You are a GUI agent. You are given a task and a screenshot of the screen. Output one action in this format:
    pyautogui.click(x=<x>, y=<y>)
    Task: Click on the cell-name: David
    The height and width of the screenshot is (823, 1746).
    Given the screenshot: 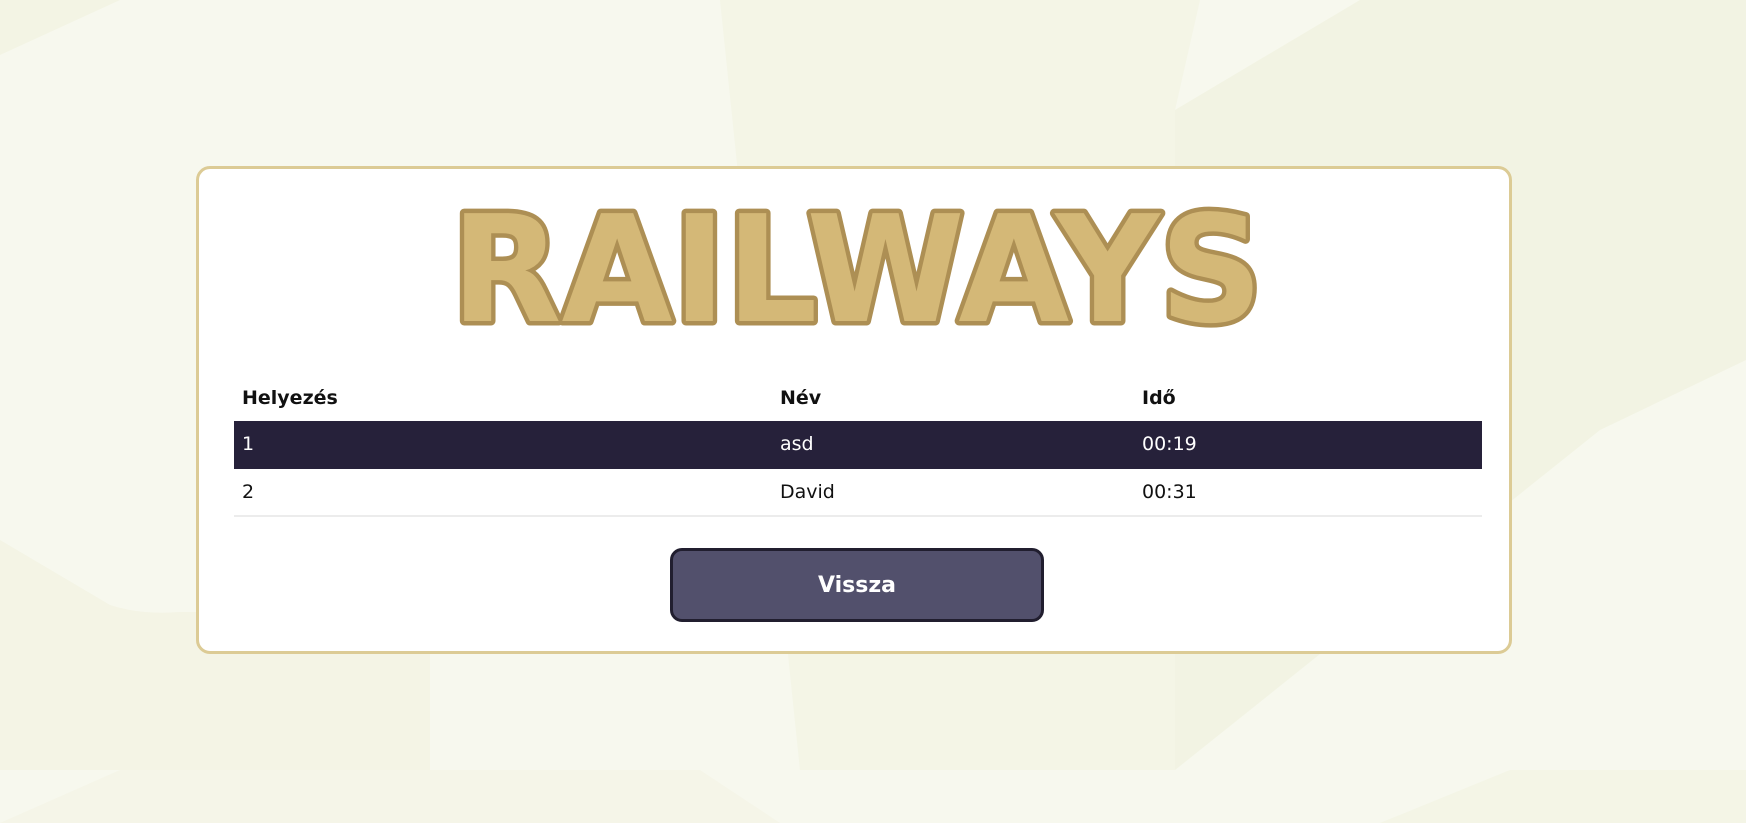 What is the action you would take?
    pyautogui.click(x=953, y=492)
    